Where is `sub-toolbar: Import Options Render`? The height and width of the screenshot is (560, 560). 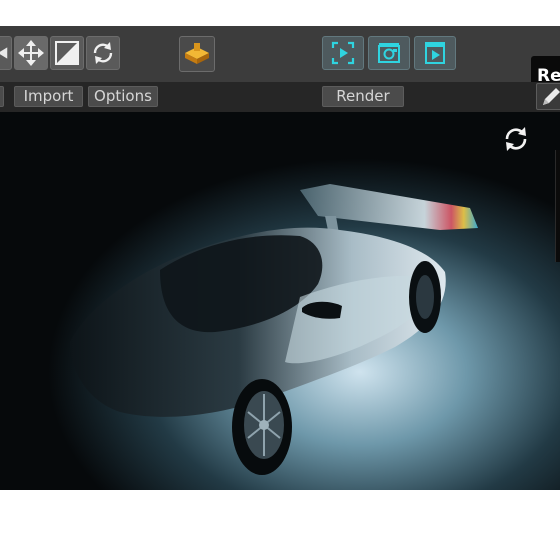 sub-toolbar: Import Options Render is located at coordinates (280, 97).